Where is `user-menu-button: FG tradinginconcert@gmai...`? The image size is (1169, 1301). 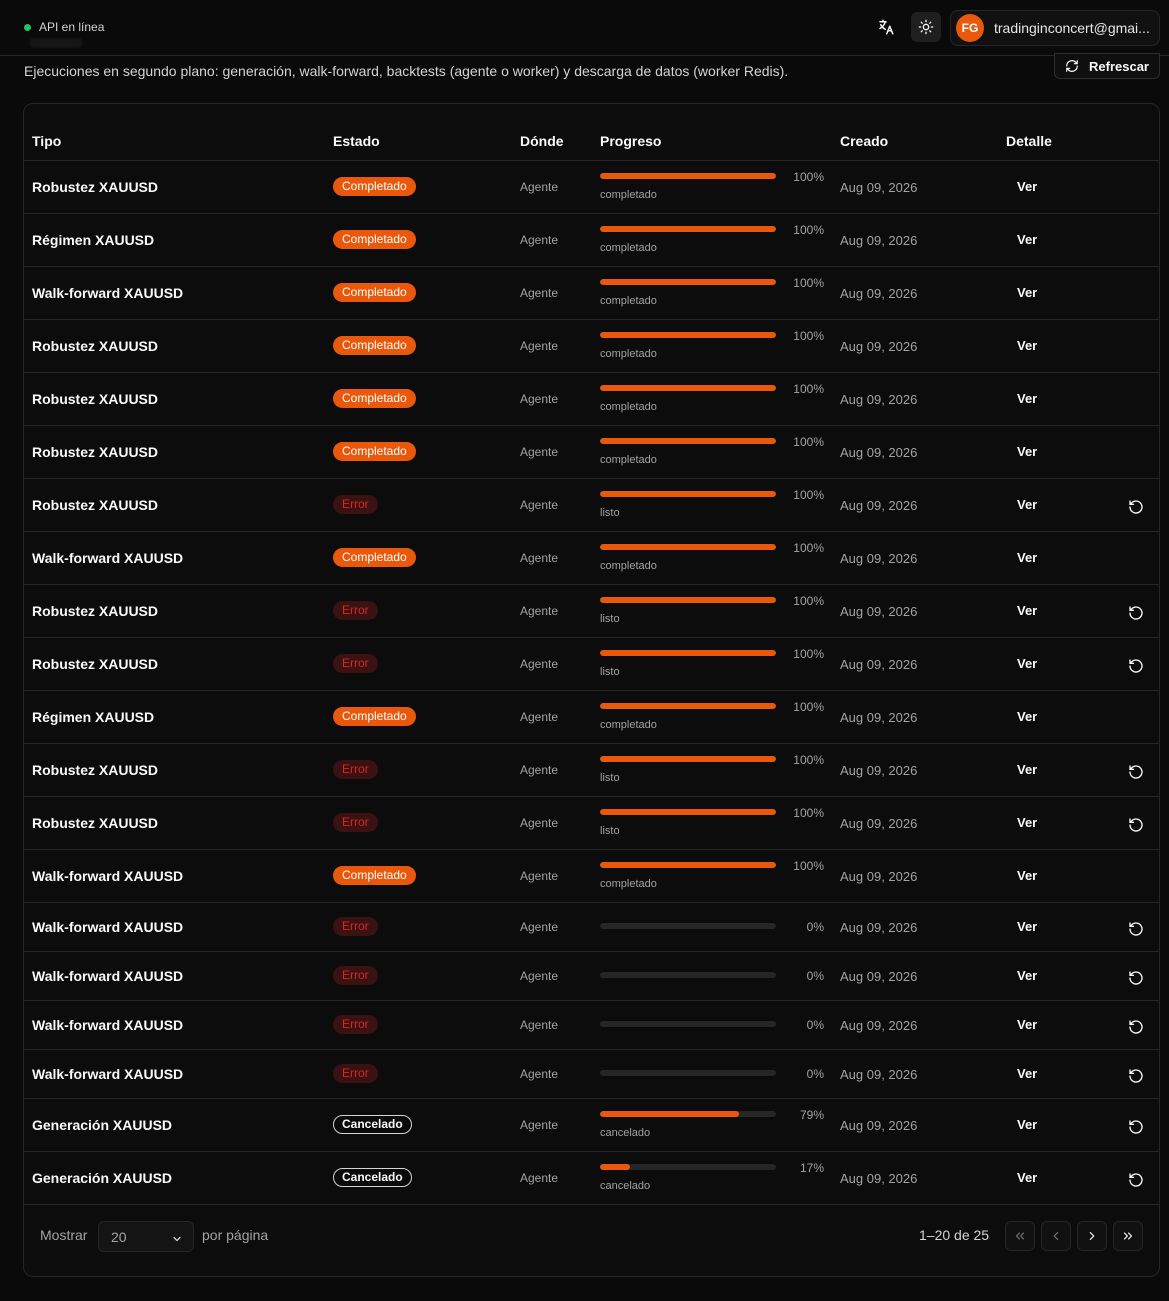
user-menu-button: FG tradinginconcert@gmai... is located at coordinates (1055, 28).